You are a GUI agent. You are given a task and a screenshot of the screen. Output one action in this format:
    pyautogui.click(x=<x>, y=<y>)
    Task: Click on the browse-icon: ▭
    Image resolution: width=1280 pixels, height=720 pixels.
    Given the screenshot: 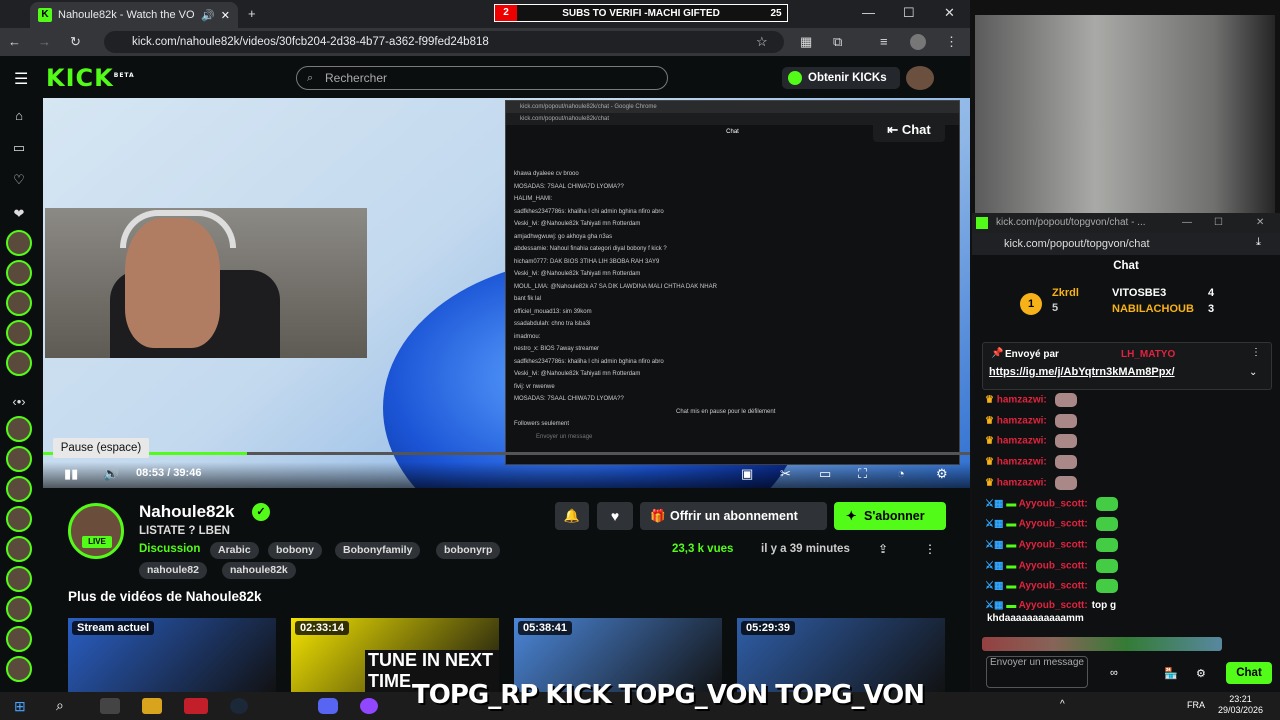 What is the action you would take?
    pyautogui.click(x=19, y=149)
    